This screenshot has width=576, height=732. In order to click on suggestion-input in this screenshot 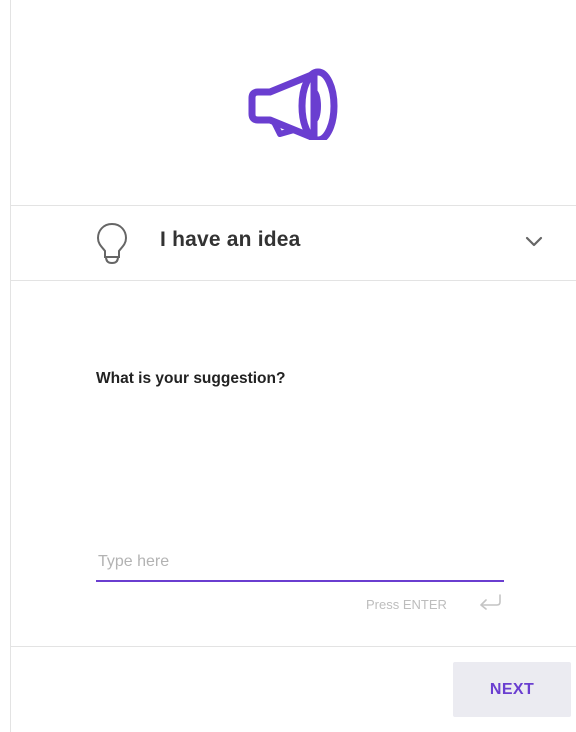, I will do `click(300, 562)`.